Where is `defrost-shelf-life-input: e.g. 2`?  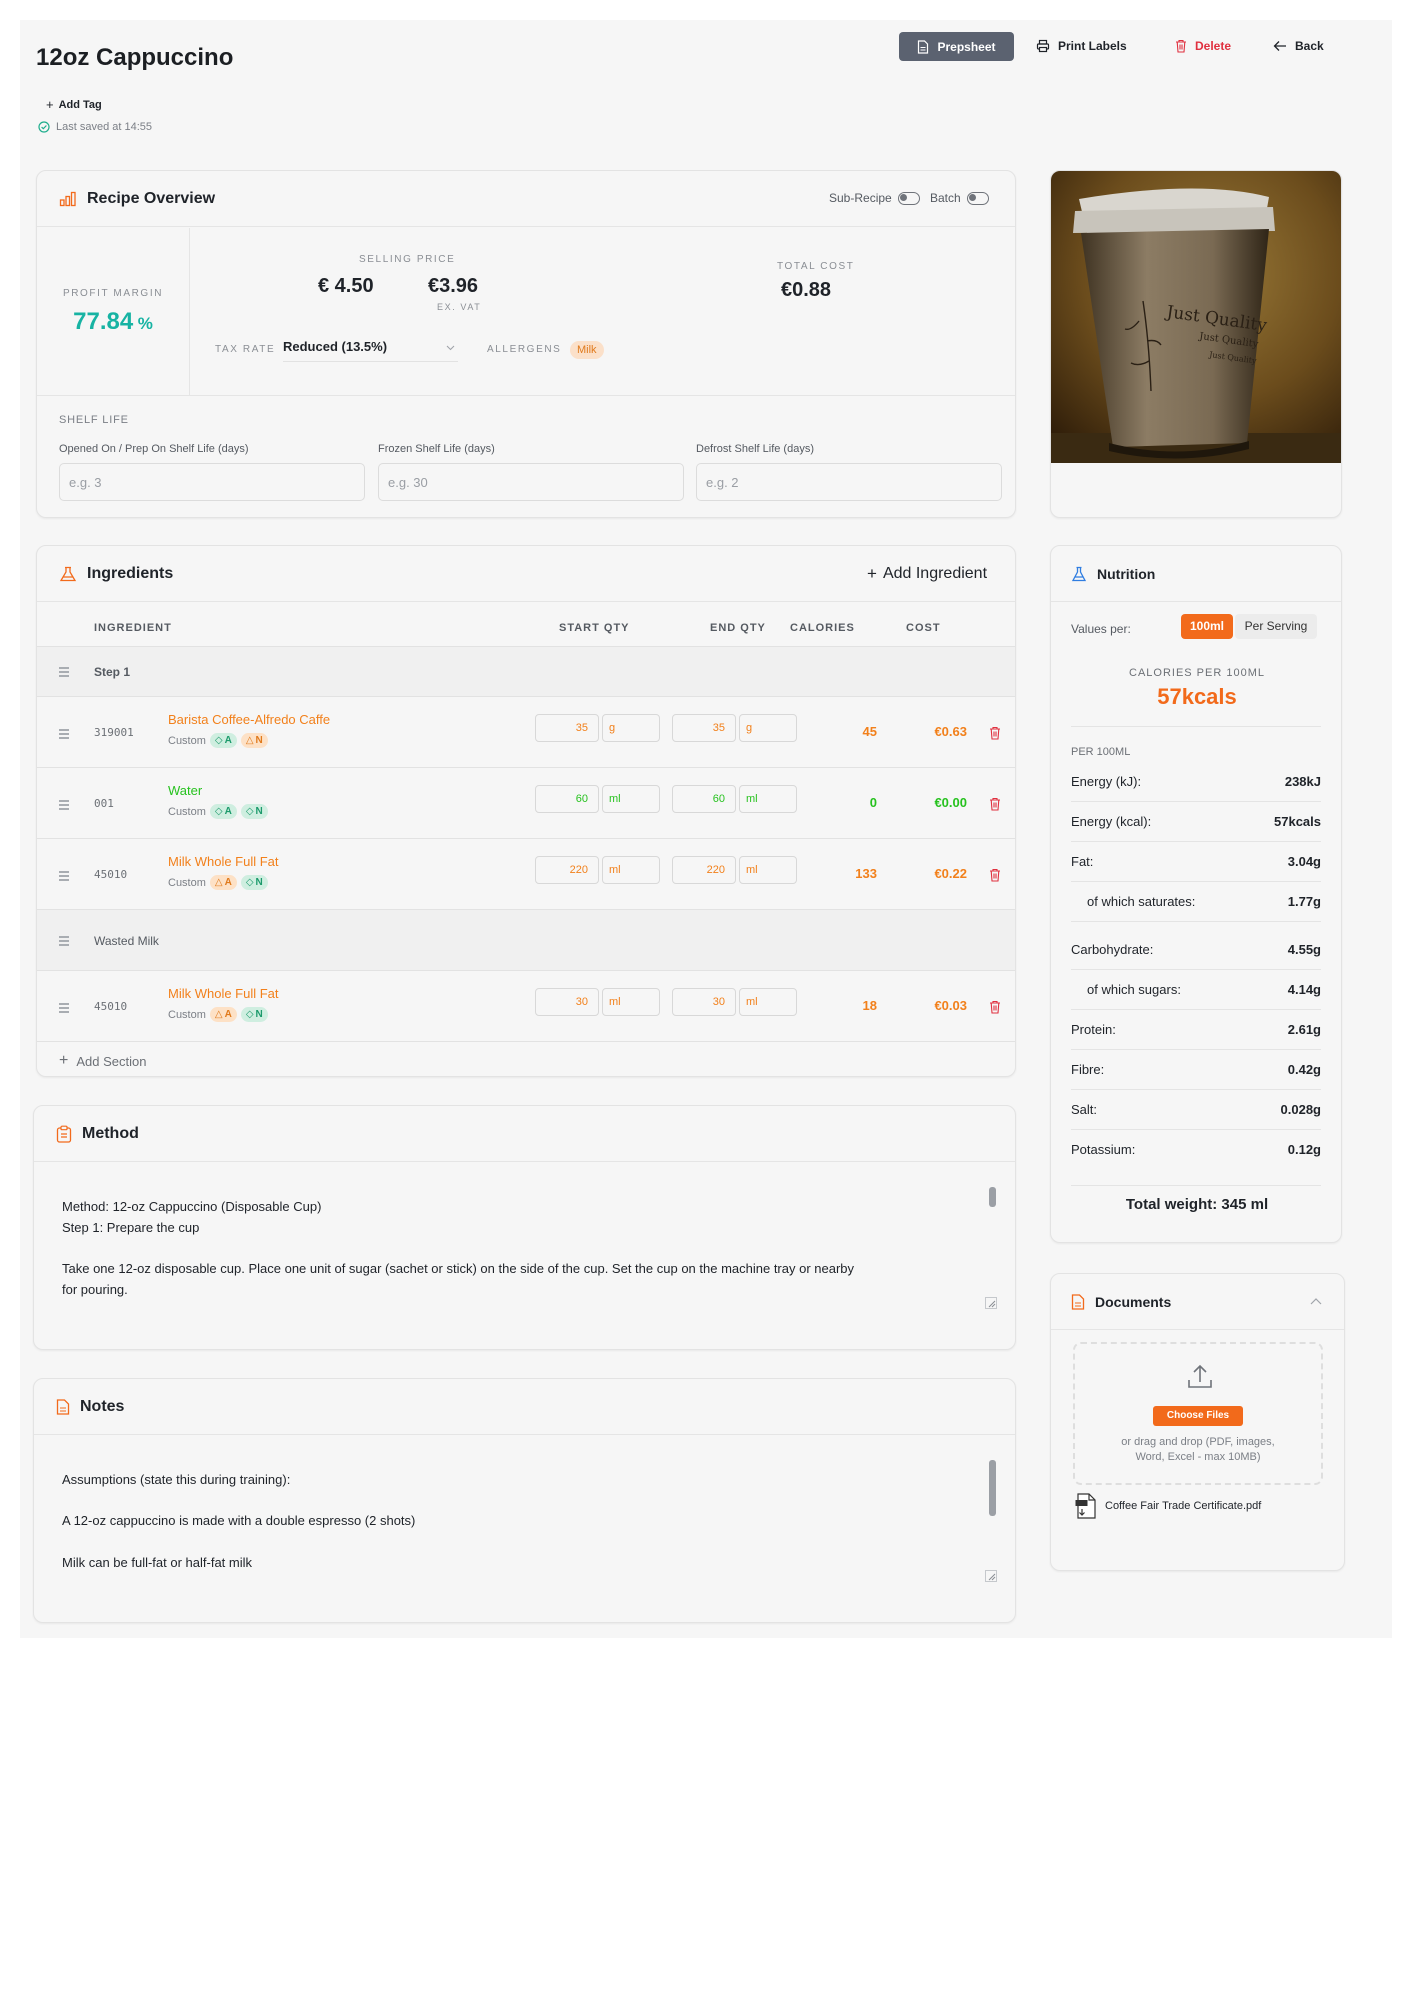 defrost-shelf-life-input: e.g. 2 is located at coordinates (849, 482).